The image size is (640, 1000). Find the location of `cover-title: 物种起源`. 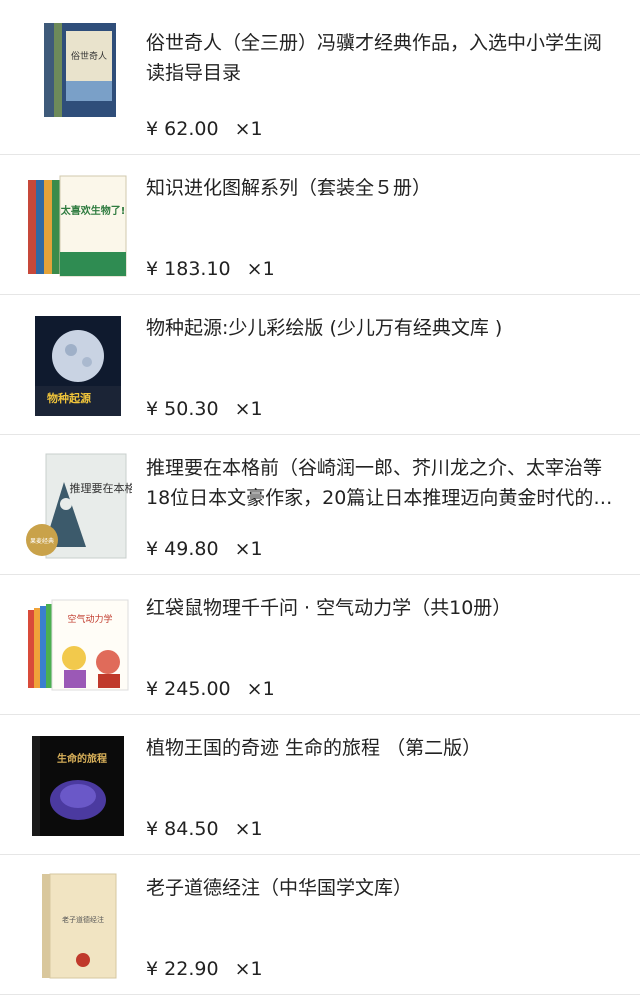

cover-title: 物种起源 is located at coordinates (69, 398).